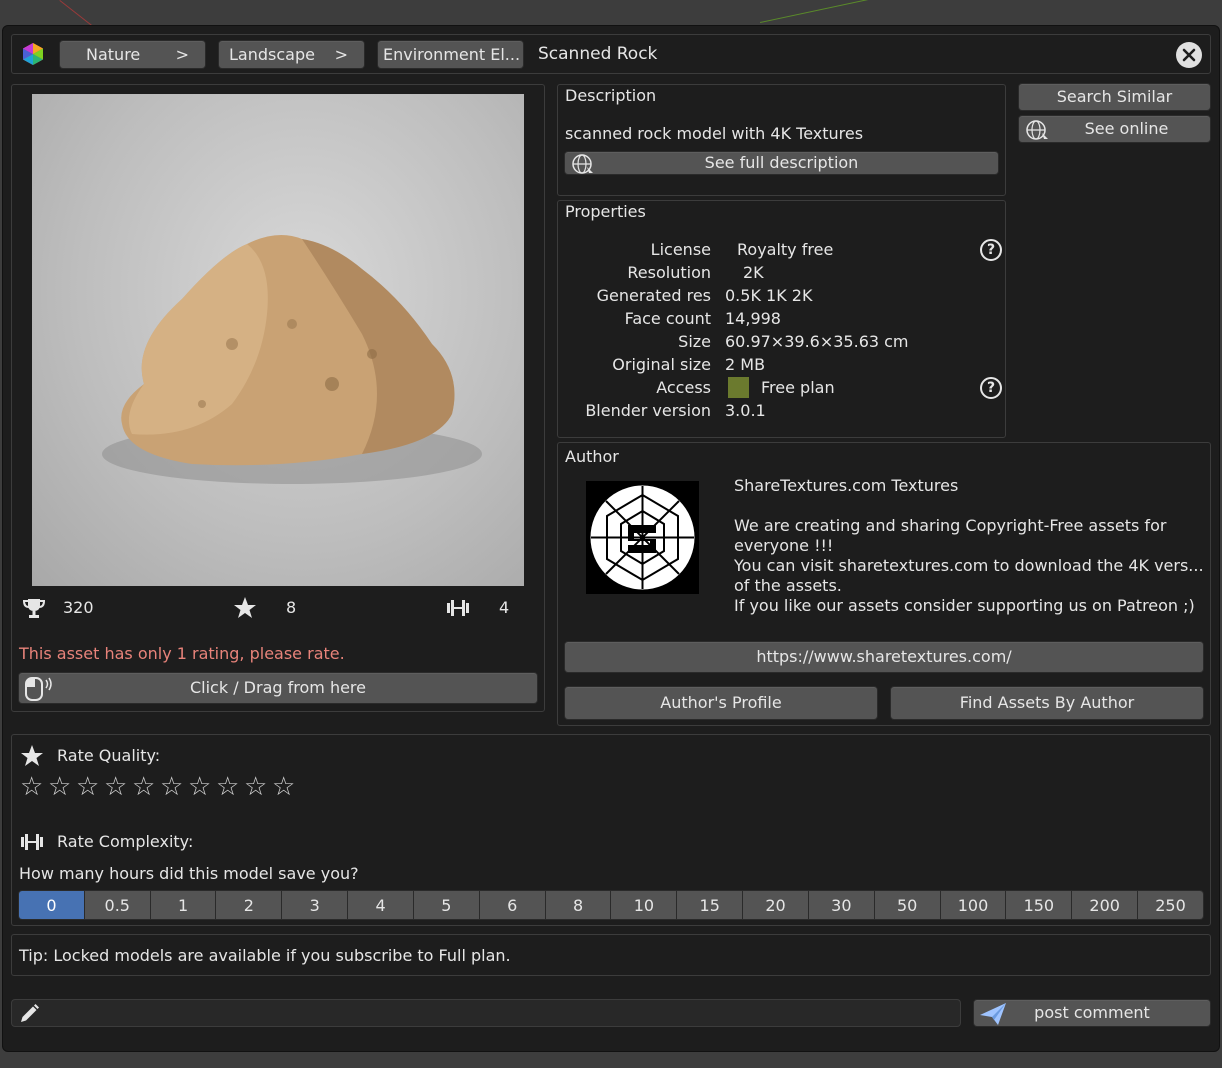  I want to click on property-value: Free plan, so click(798, 387).